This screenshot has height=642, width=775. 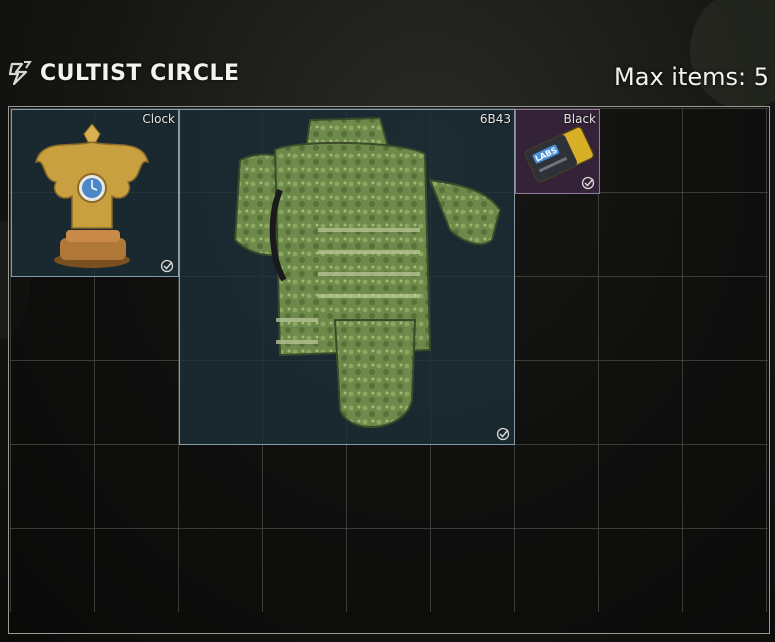 I want to click on inventory-item-black-keycard: LABS Black, so click(x=557, y=151).